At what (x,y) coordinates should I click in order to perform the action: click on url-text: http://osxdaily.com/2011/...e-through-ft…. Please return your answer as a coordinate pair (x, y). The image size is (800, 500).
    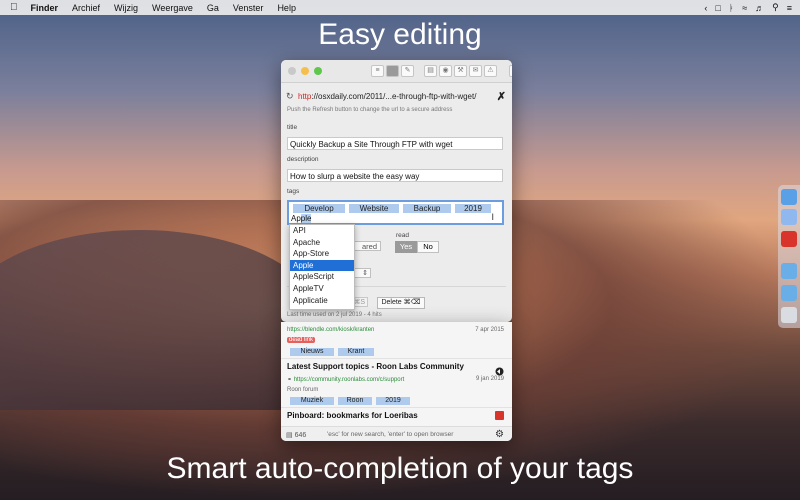
    Looking at the image, I should click on (387, 96).